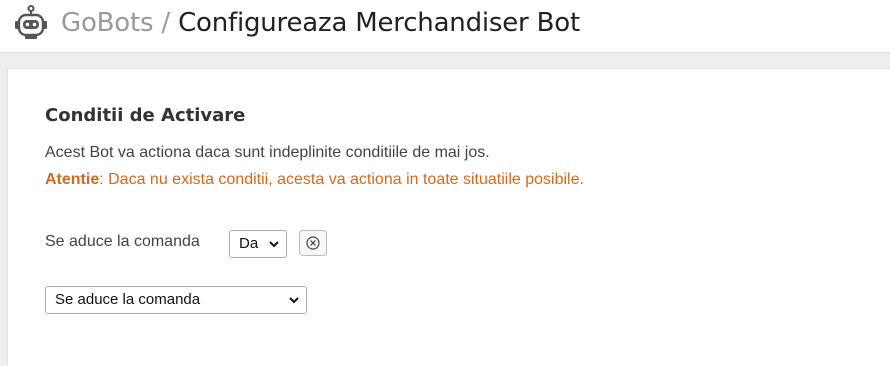  What do you see at coordinates (72, 179) in the screenshot?
I see `warning-label: Atentie` at bounding box center [72, 179].